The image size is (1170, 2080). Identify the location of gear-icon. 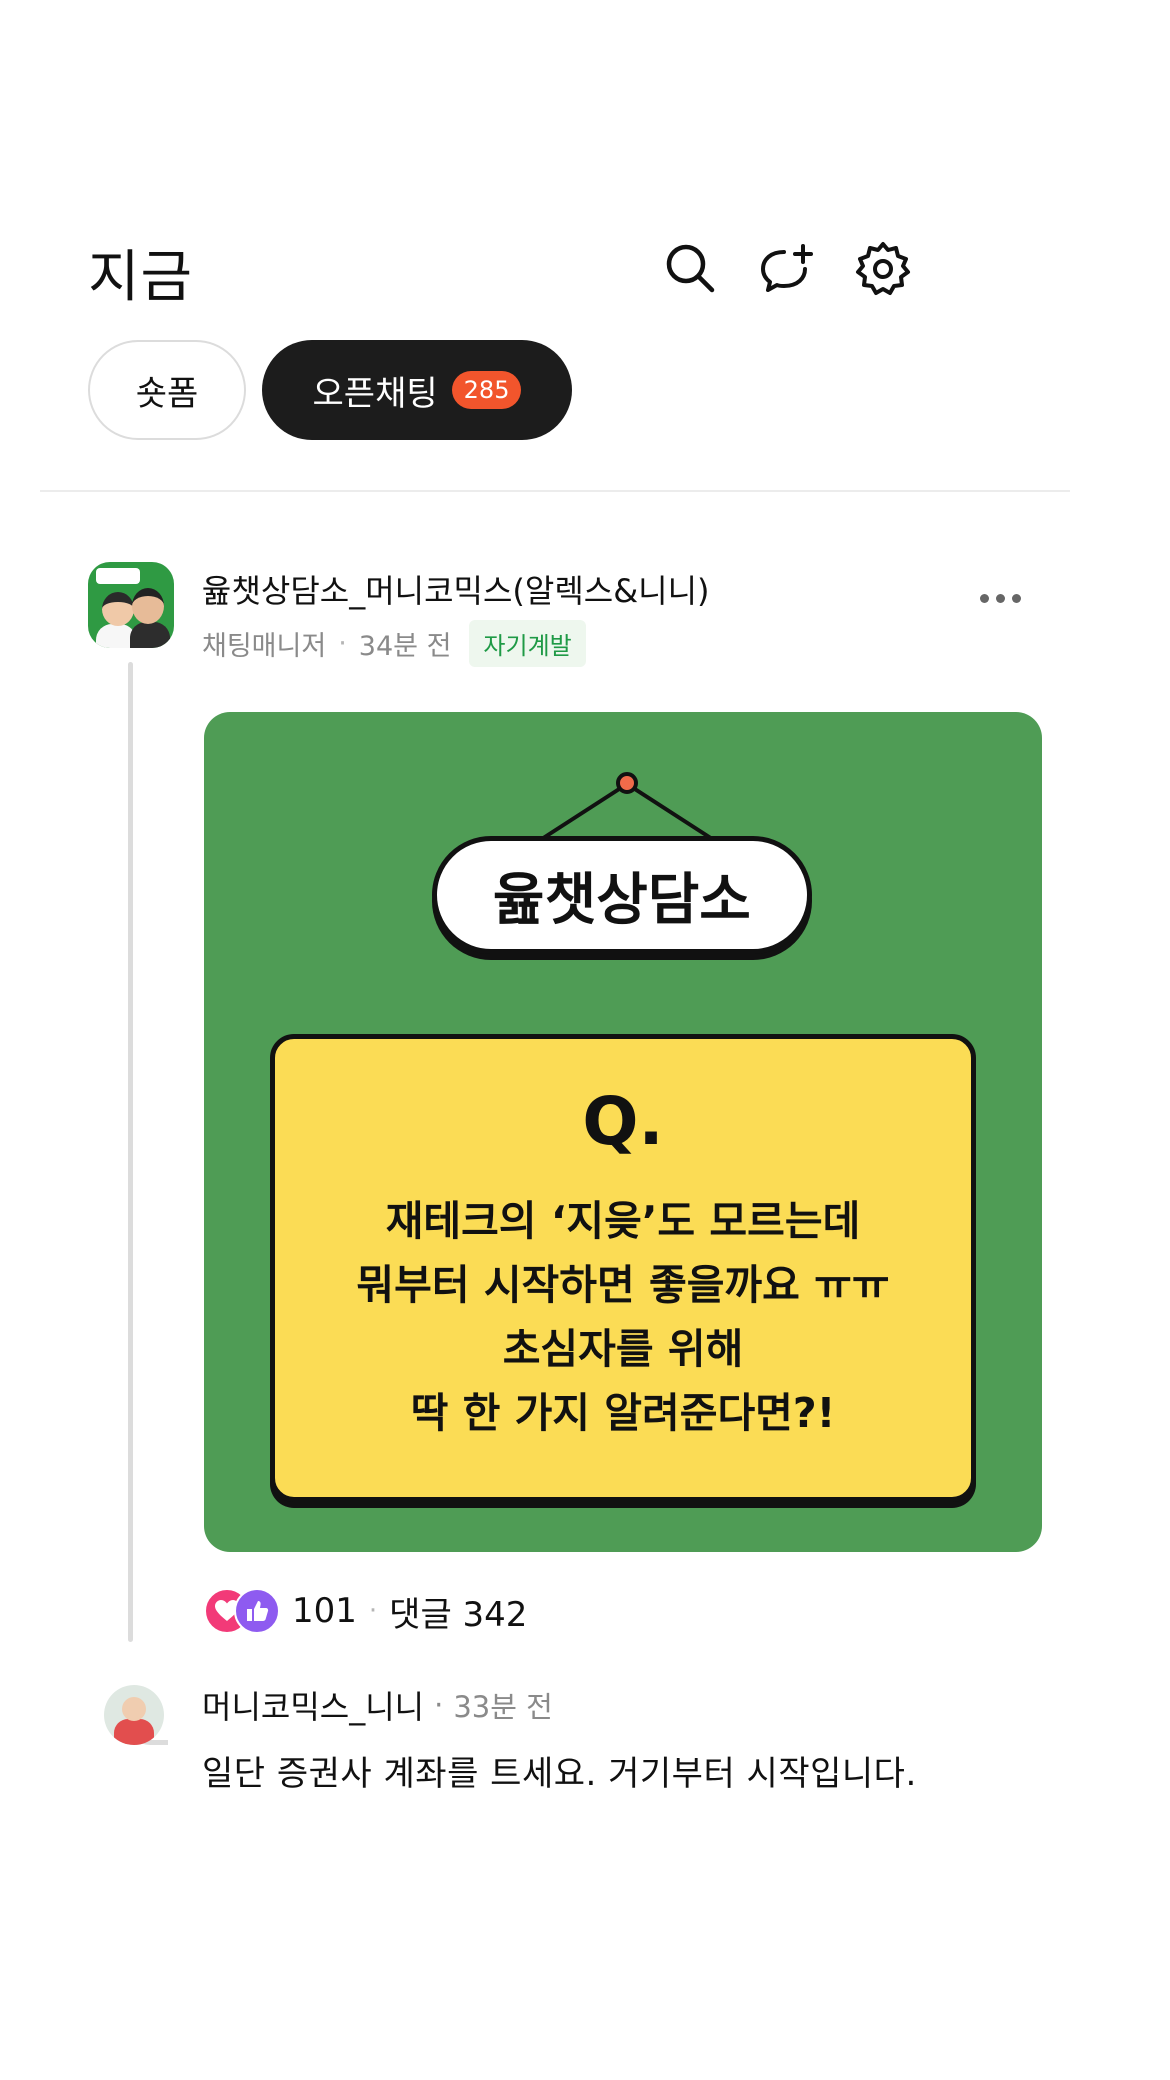
(883, 269).